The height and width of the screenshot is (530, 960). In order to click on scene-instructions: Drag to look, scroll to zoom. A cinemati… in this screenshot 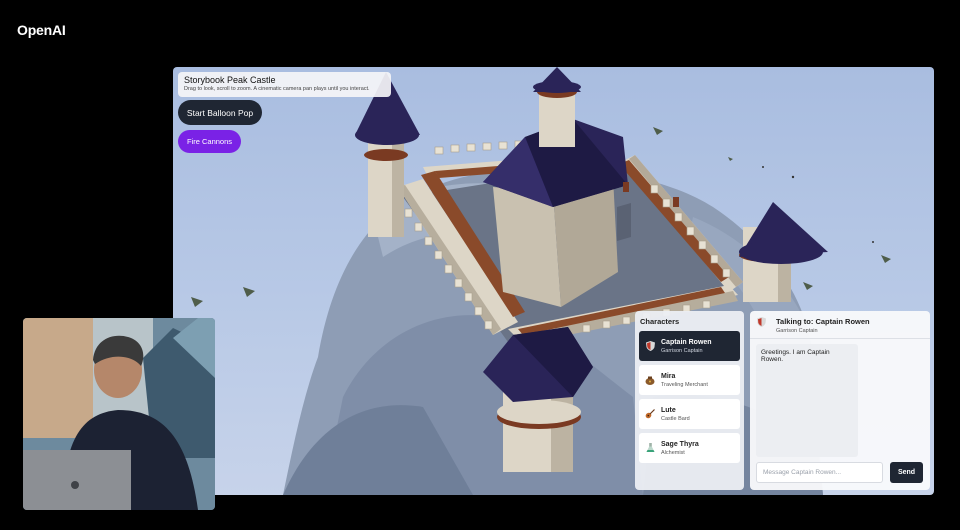, I will do `click(277, 89)`.